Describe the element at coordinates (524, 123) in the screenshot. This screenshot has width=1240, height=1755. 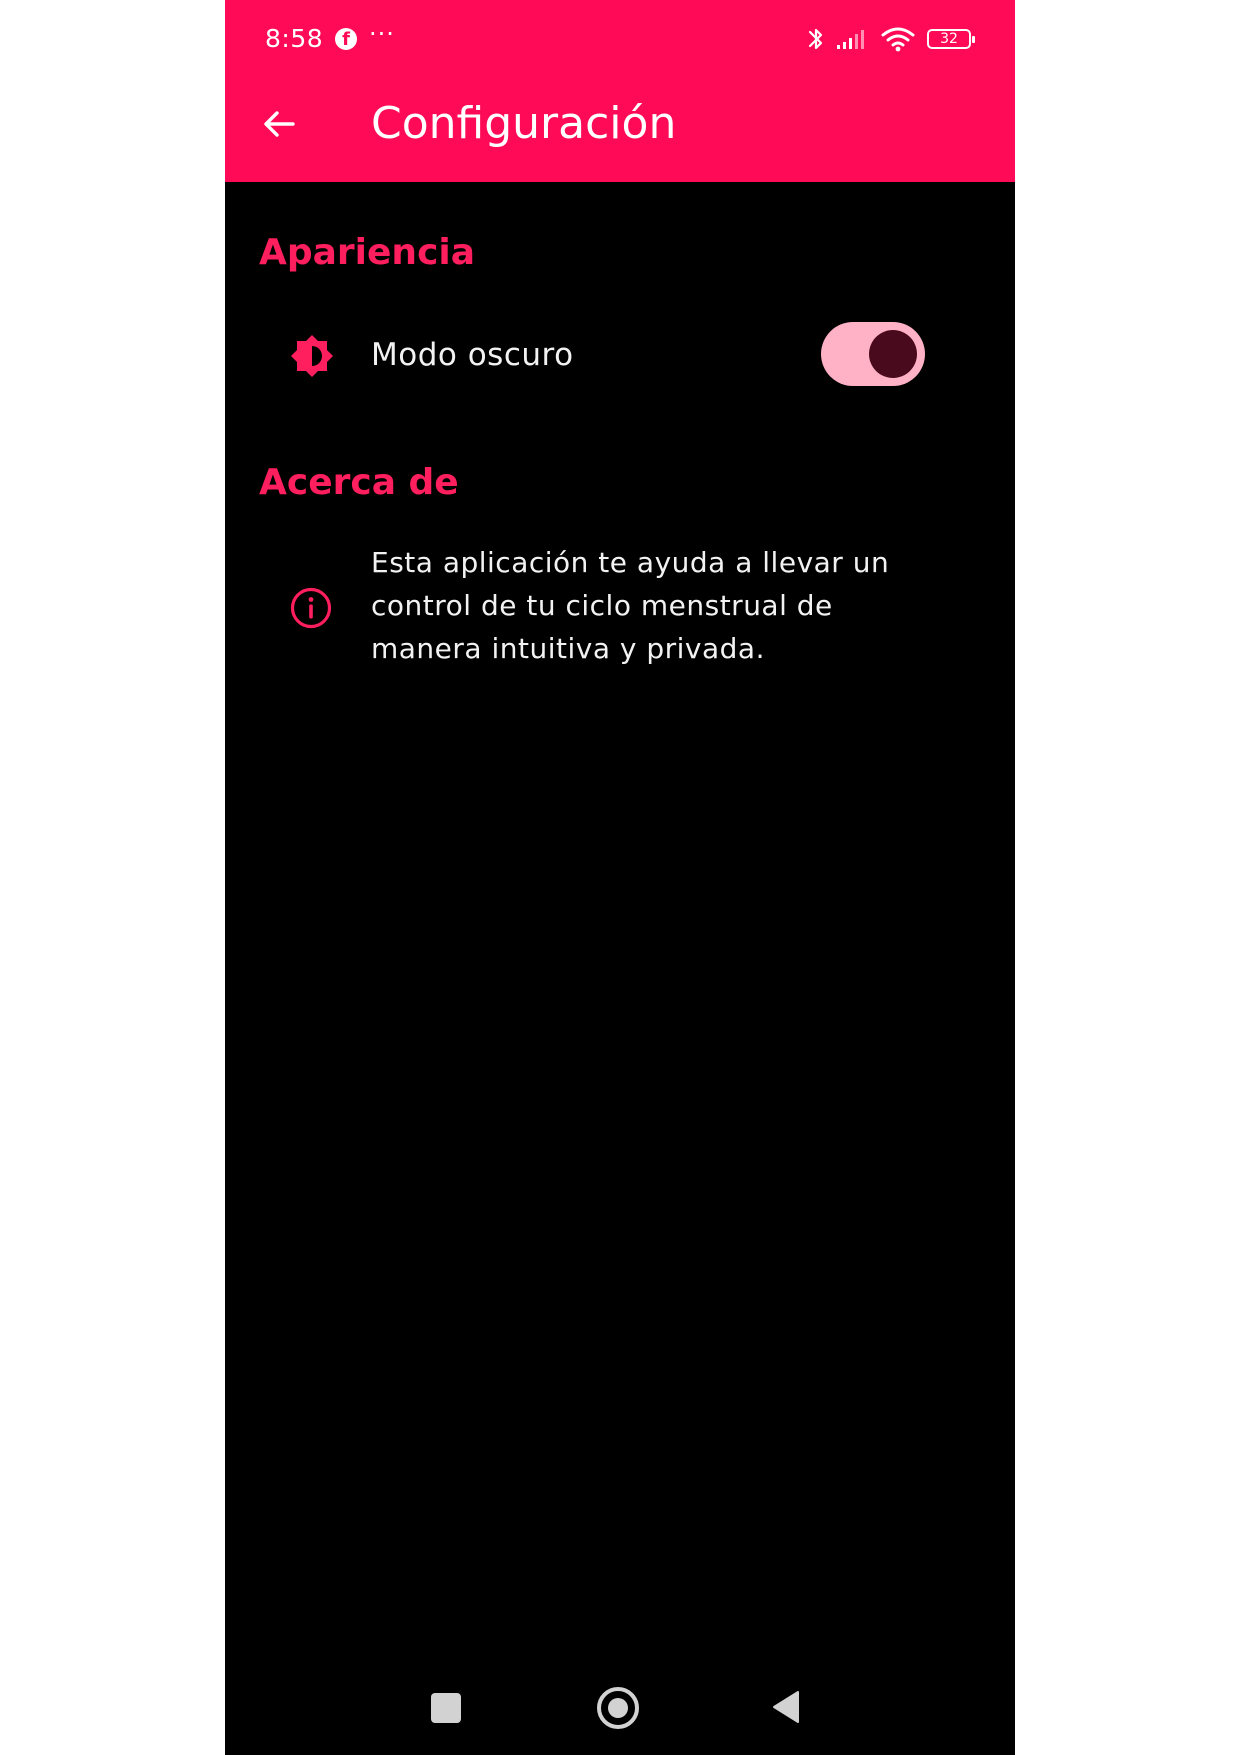
I see `page-title: Configuración` at that location.